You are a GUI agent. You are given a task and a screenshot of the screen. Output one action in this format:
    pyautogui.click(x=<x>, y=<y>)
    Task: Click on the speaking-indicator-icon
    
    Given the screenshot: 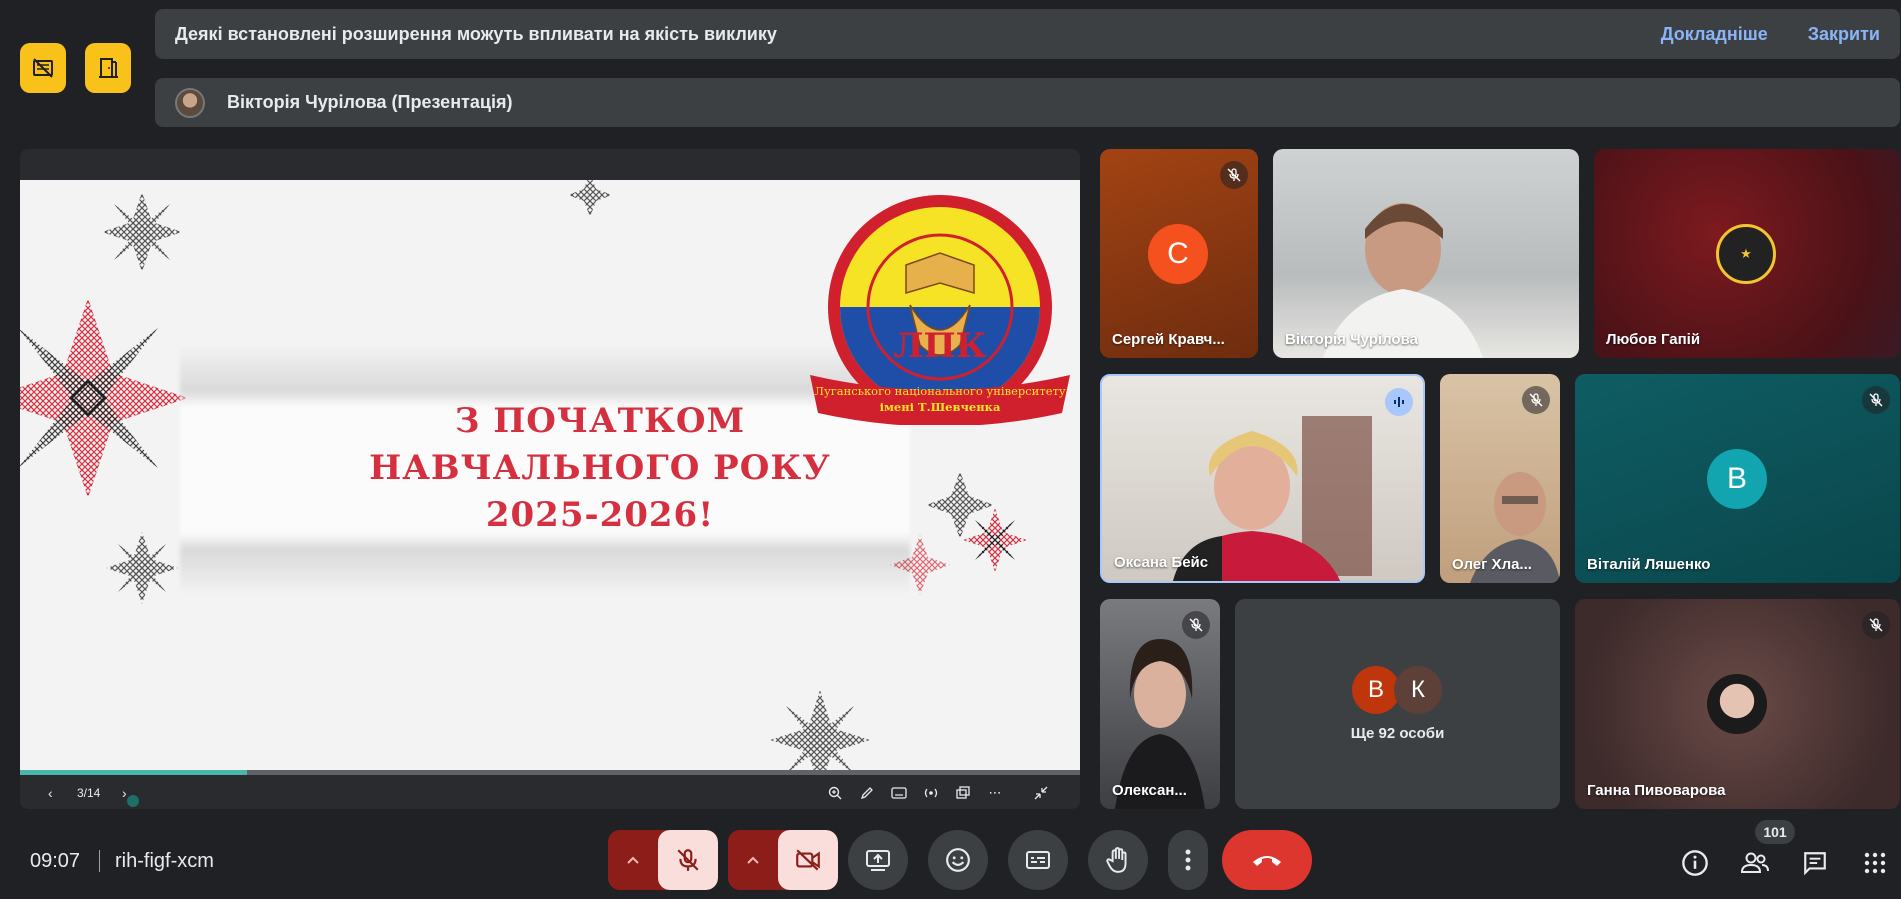 What is the action you would take?
    pyautogui.click(x=1399, y=402)
    